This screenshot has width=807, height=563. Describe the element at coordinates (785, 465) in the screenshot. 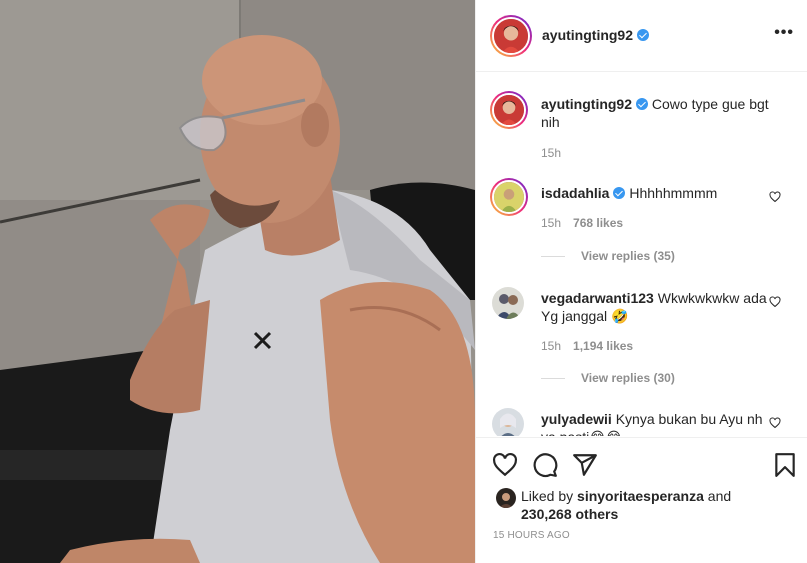

I see `bookmark-icon` at that location.